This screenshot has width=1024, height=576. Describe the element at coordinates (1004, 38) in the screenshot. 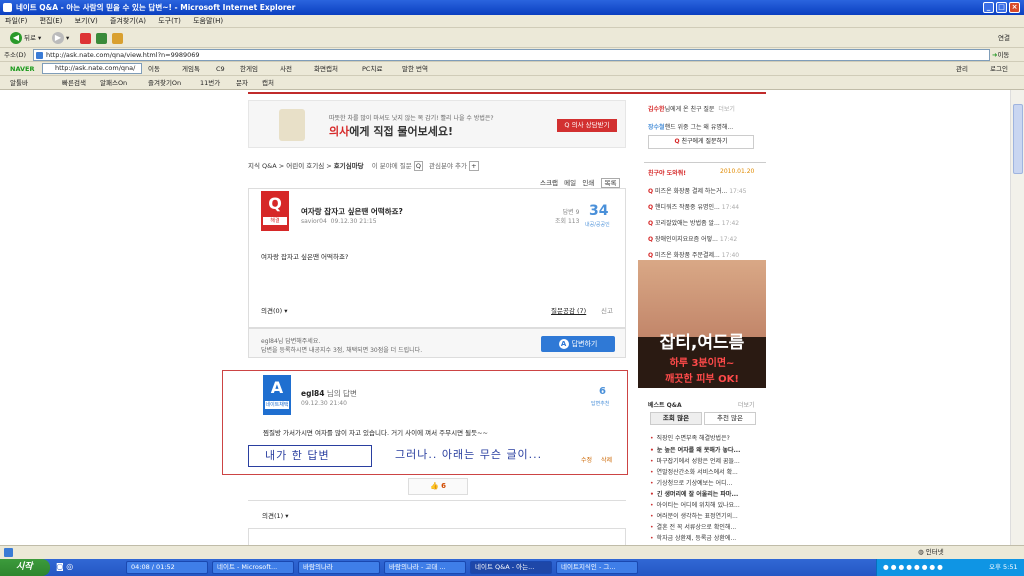

I see `links-label: 연결` at that location.